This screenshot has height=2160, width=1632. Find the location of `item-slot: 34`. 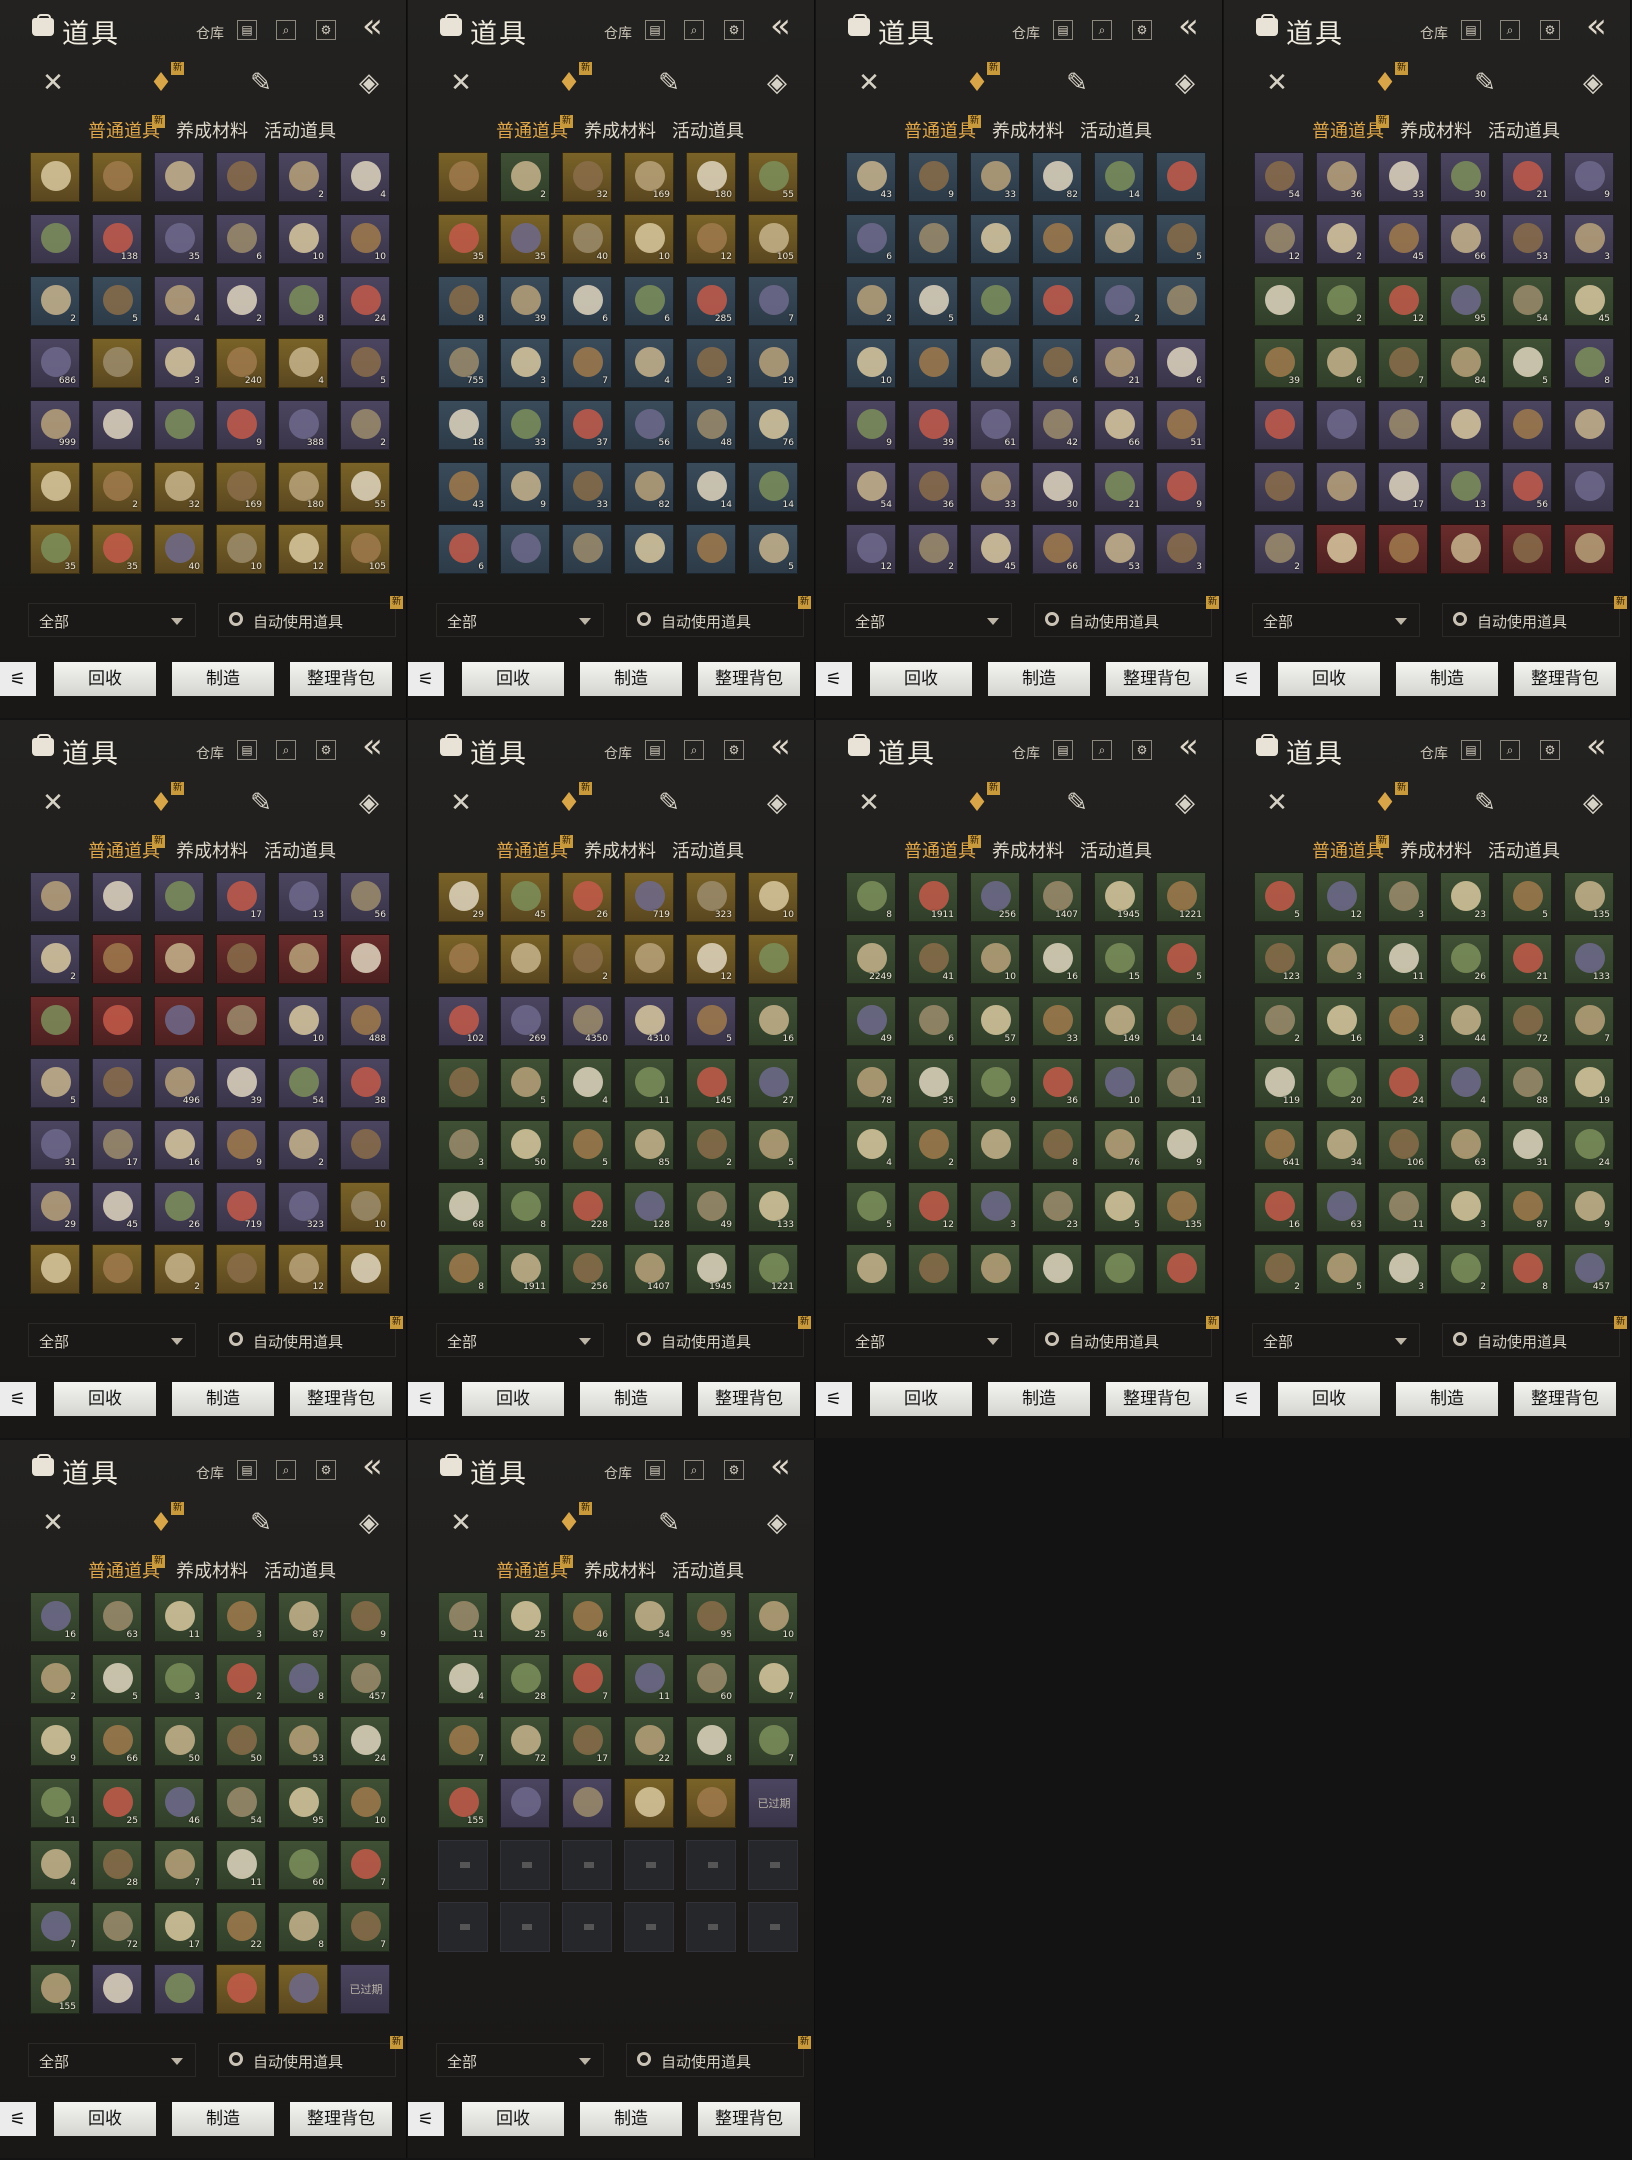

item-slot: 34 is located at coordinates (1341, 1145).